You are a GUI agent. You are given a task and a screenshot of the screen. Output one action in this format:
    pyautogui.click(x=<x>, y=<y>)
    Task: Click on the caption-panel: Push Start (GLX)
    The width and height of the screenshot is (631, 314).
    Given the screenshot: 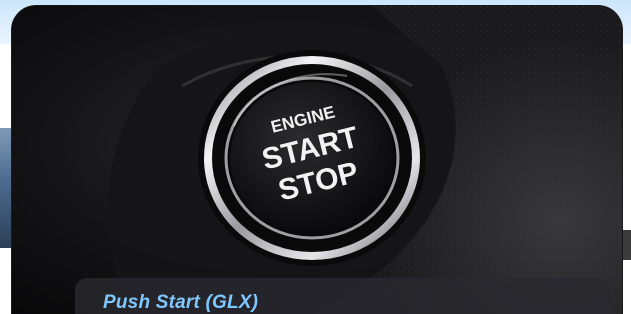 What is the action you would take?
    pyautogui.click(x=343, y=296)
    